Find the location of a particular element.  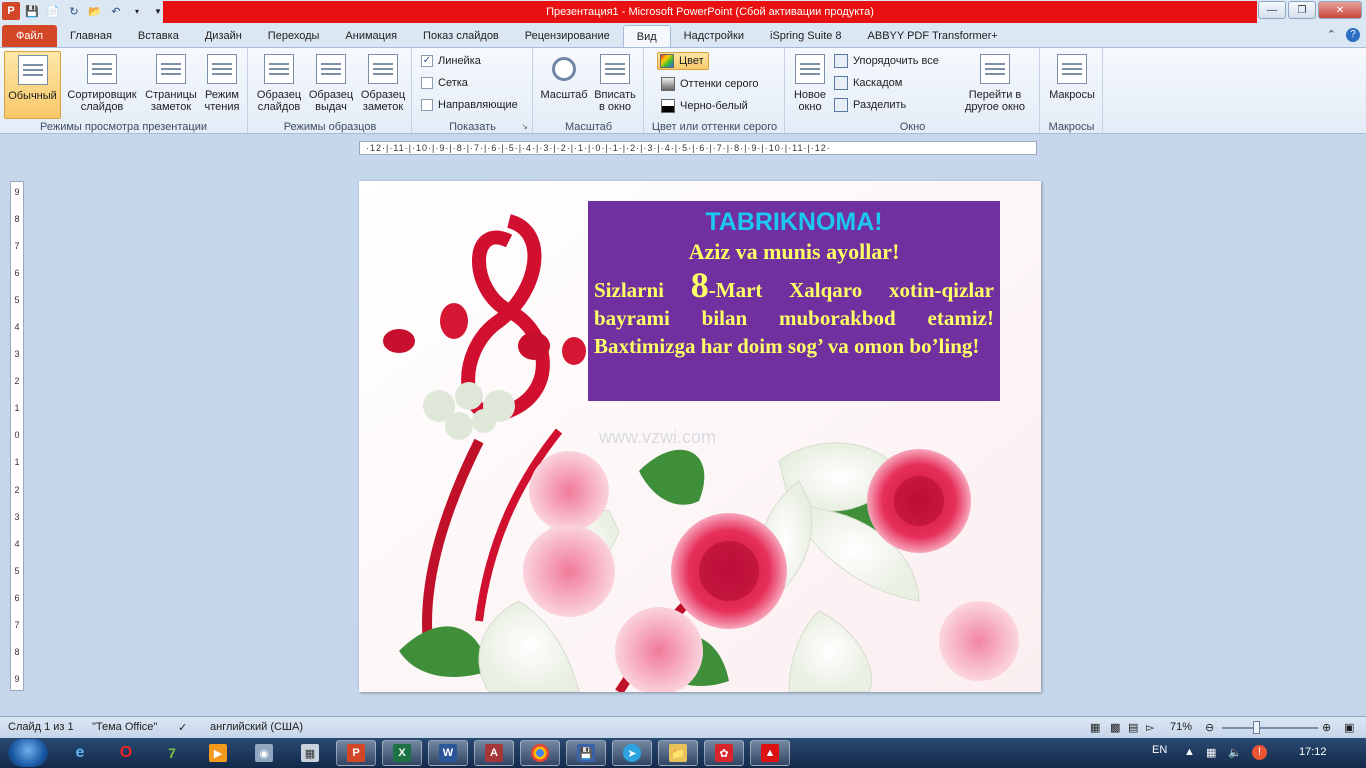

close-icon: ✕ is located at coordinates (1340, 10).